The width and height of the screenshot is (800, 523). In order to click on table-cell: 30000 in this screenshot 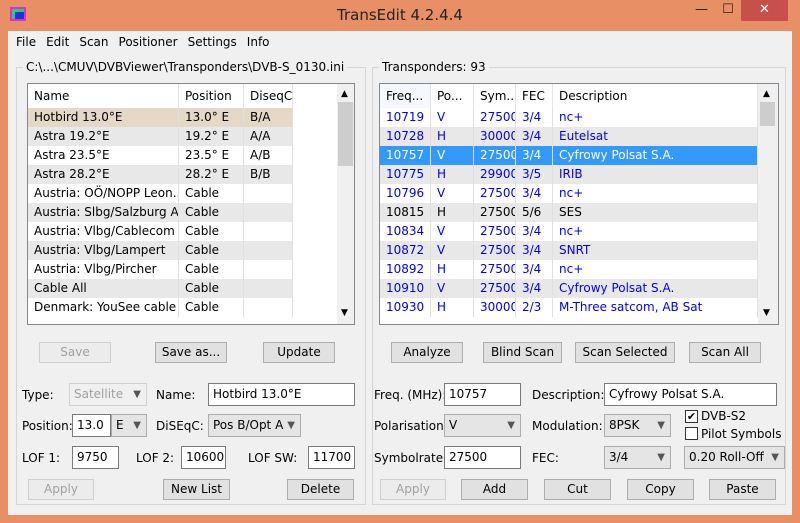, I will do `click(495, 136)`.